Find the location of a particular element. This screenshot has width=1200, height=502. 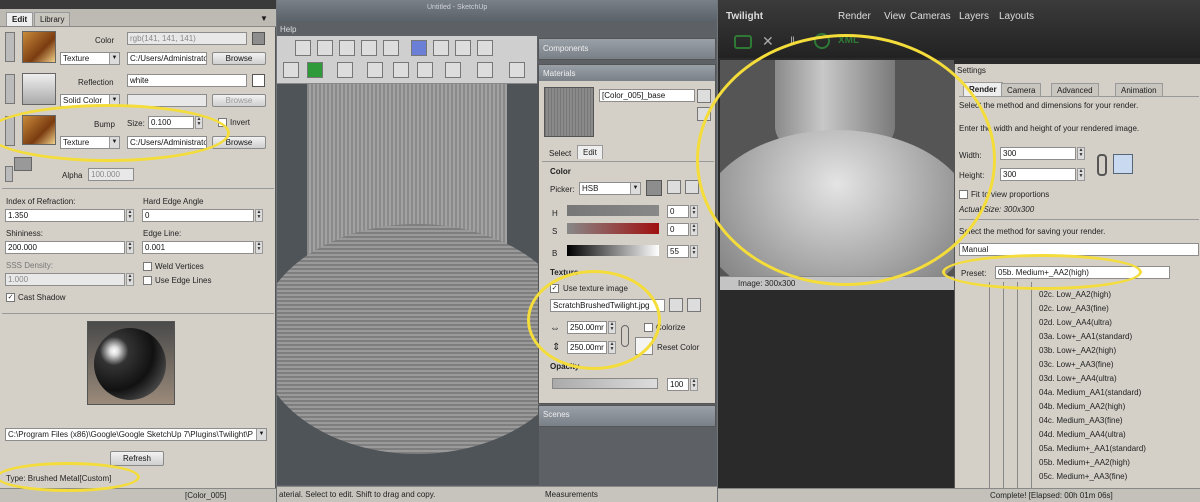

preset-list-item: 04d. Medium_AA4(ultra) is located at coordinates (1082, 434).